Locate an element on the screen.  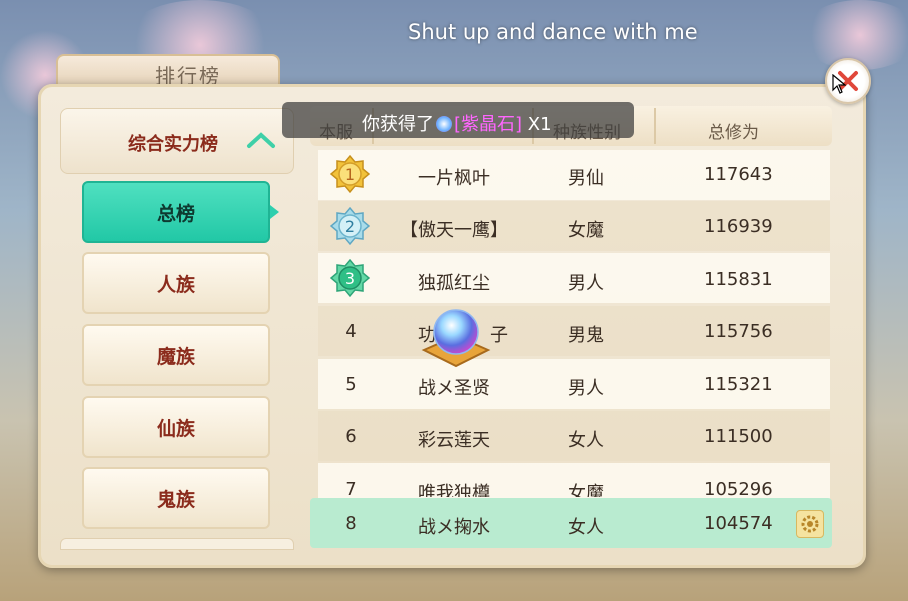
active-indicator is located at coordinates (274, 212).